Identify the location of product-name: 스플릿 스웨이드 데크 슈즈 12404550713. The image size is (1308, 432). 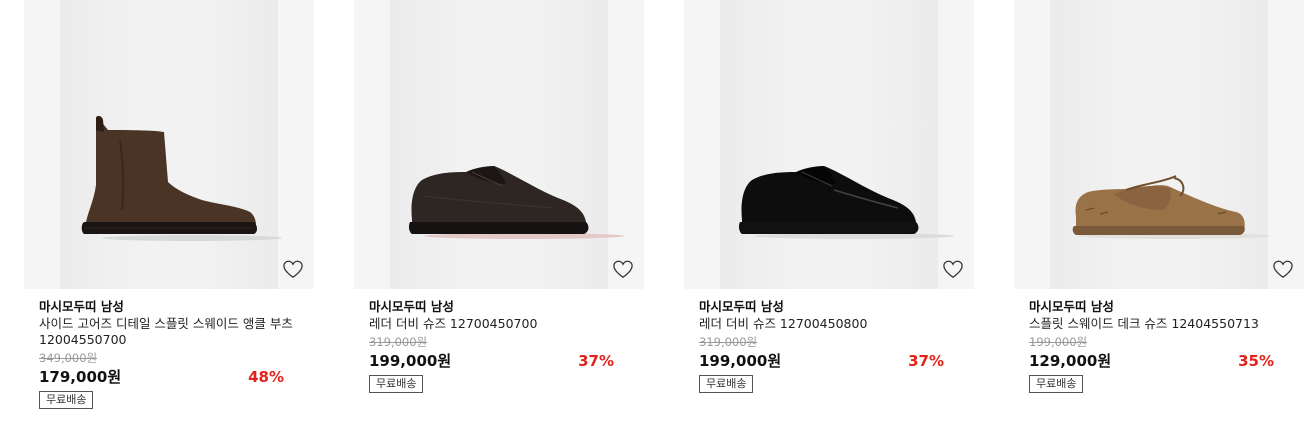
(1159, 324).